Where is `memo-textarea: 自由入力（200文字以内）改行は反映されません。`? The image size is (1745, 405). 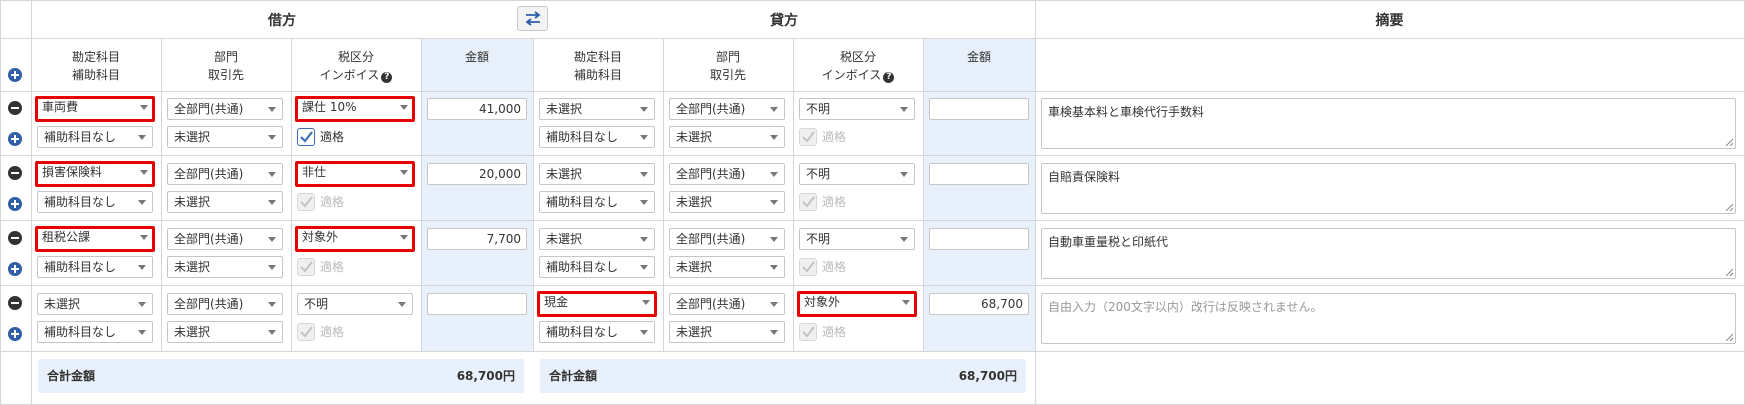 memo-textarea: 自由入力（200文字以内）改行は反映されません。 is located at coordinates (1388, 318).